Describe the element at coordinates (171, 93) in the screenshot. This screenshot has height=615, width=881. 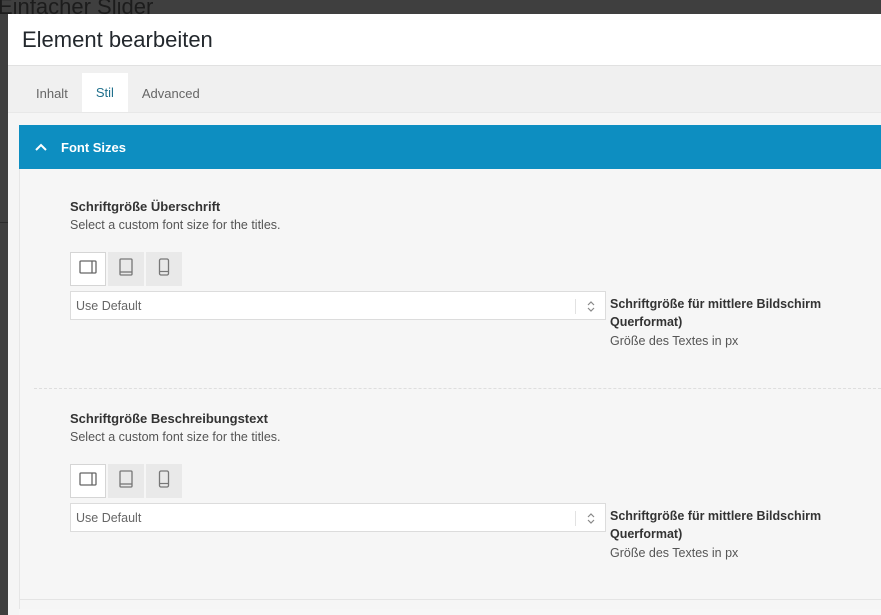
I see `tab-advanced: Advanced` at that location.